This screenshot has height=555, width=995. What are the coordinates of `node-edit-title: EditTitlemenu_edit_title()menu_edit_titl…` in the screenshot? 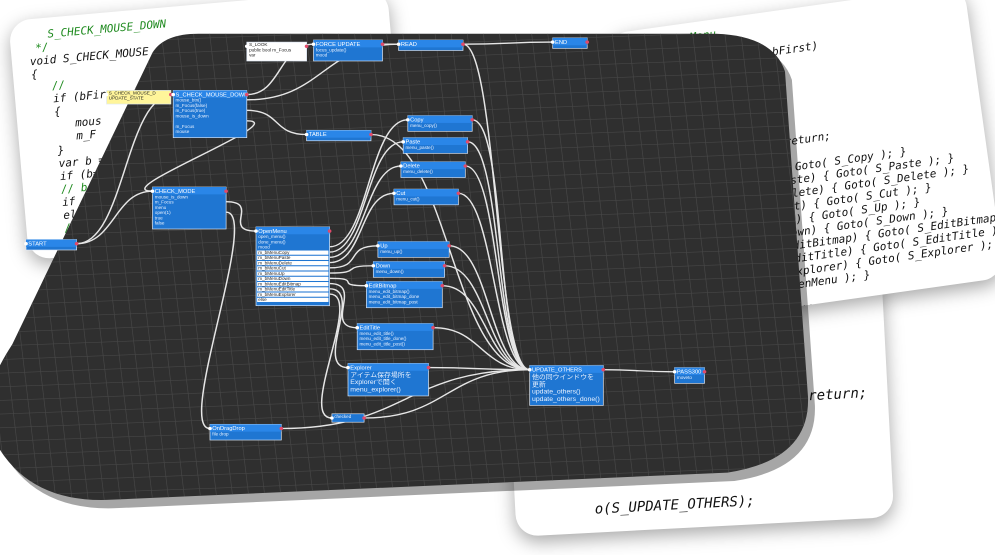 It's located at (395, 337).